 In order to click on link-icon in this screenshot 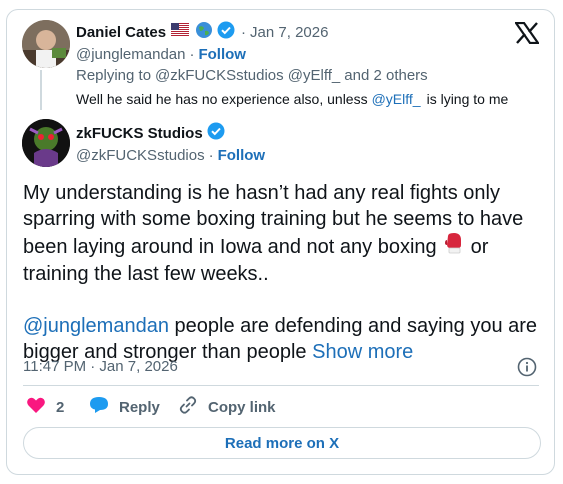, I will do `click(188, 407)`.